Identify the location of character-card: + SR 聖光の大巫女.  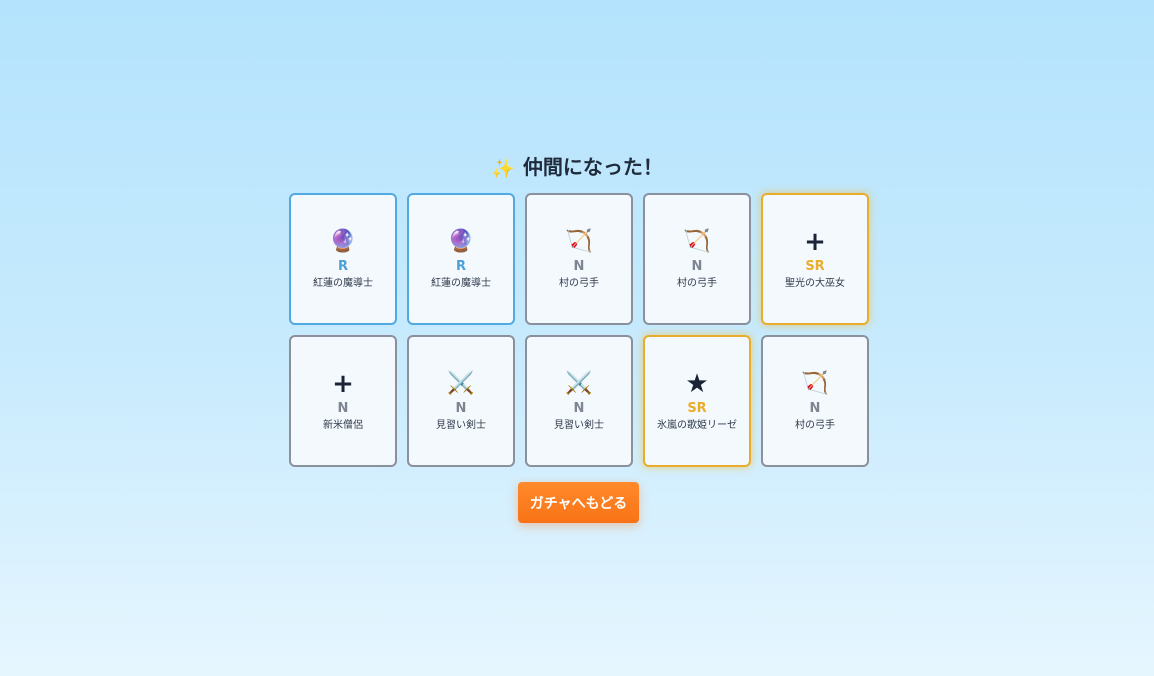
(815, 259).